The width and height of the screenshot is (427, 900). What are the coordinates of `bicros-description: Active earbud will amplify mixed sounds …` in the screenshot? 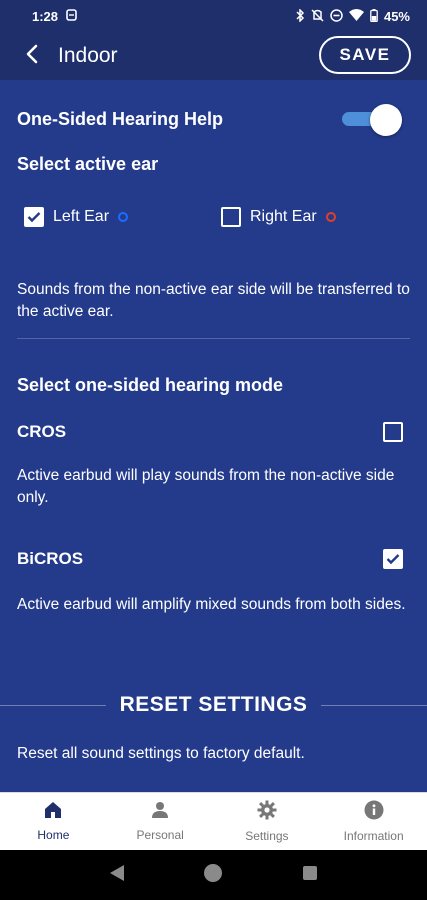 It's located at (211, 604).